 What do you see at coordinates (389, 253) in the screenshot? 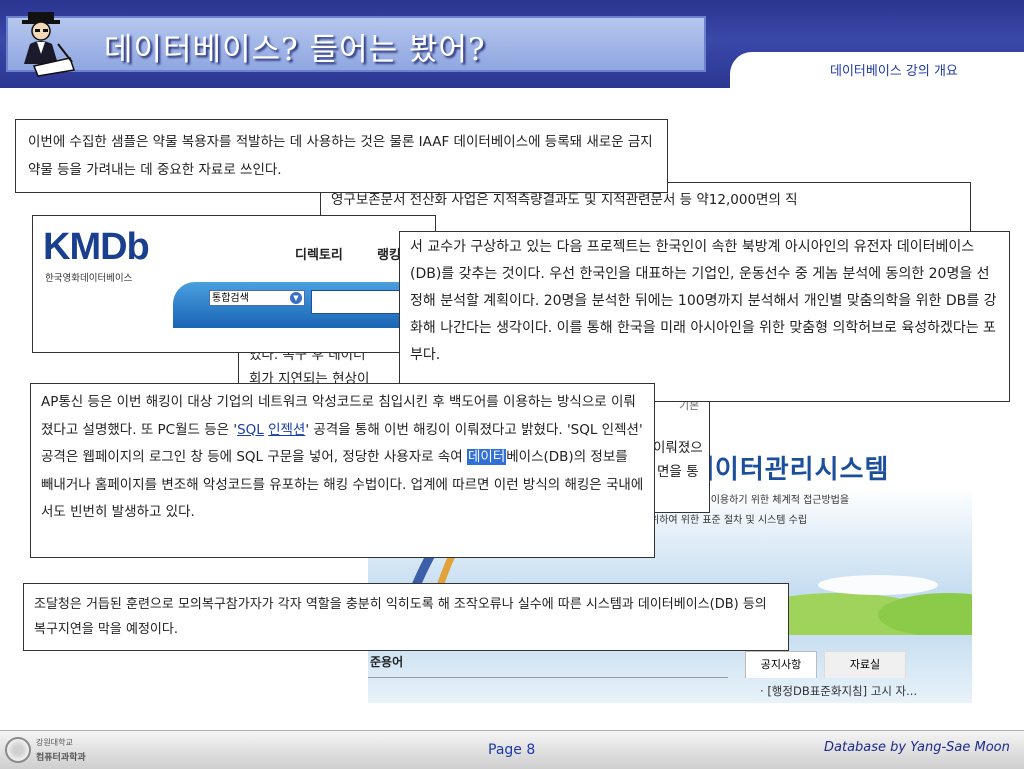
I see `kmdb-menu-ranking: 랭킹` at bounding box center [389, 253].